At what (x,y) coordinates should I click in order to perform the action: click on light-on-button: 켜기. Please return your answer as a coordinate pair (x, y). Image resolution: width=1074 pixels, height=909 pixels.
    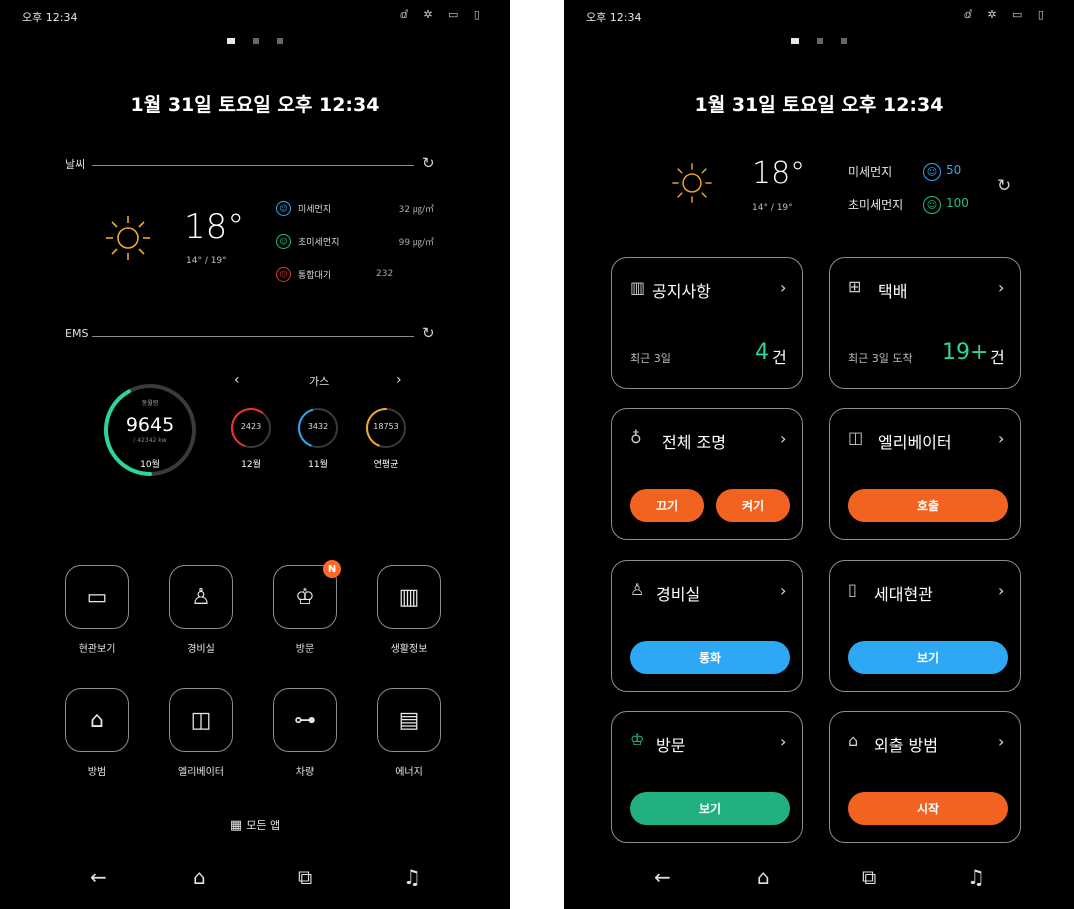
    Looking at the image, I should click on (753, 505).